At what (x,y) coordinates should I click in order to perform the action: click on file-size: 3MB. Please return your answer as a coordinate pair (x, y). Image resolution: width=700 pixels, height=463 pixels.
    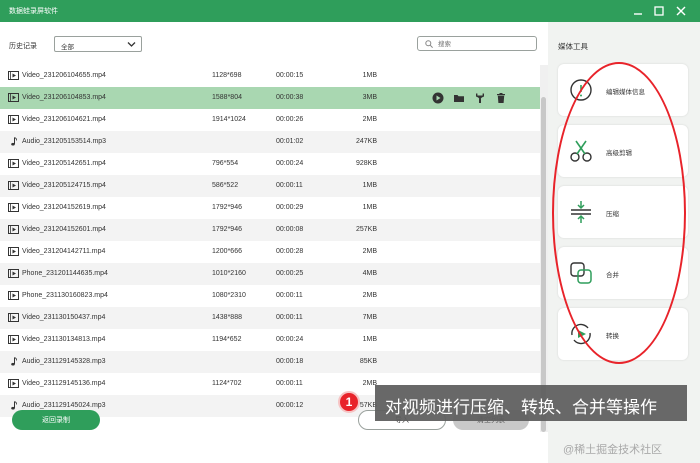
    Looking at the image, I should click on (369, 97).